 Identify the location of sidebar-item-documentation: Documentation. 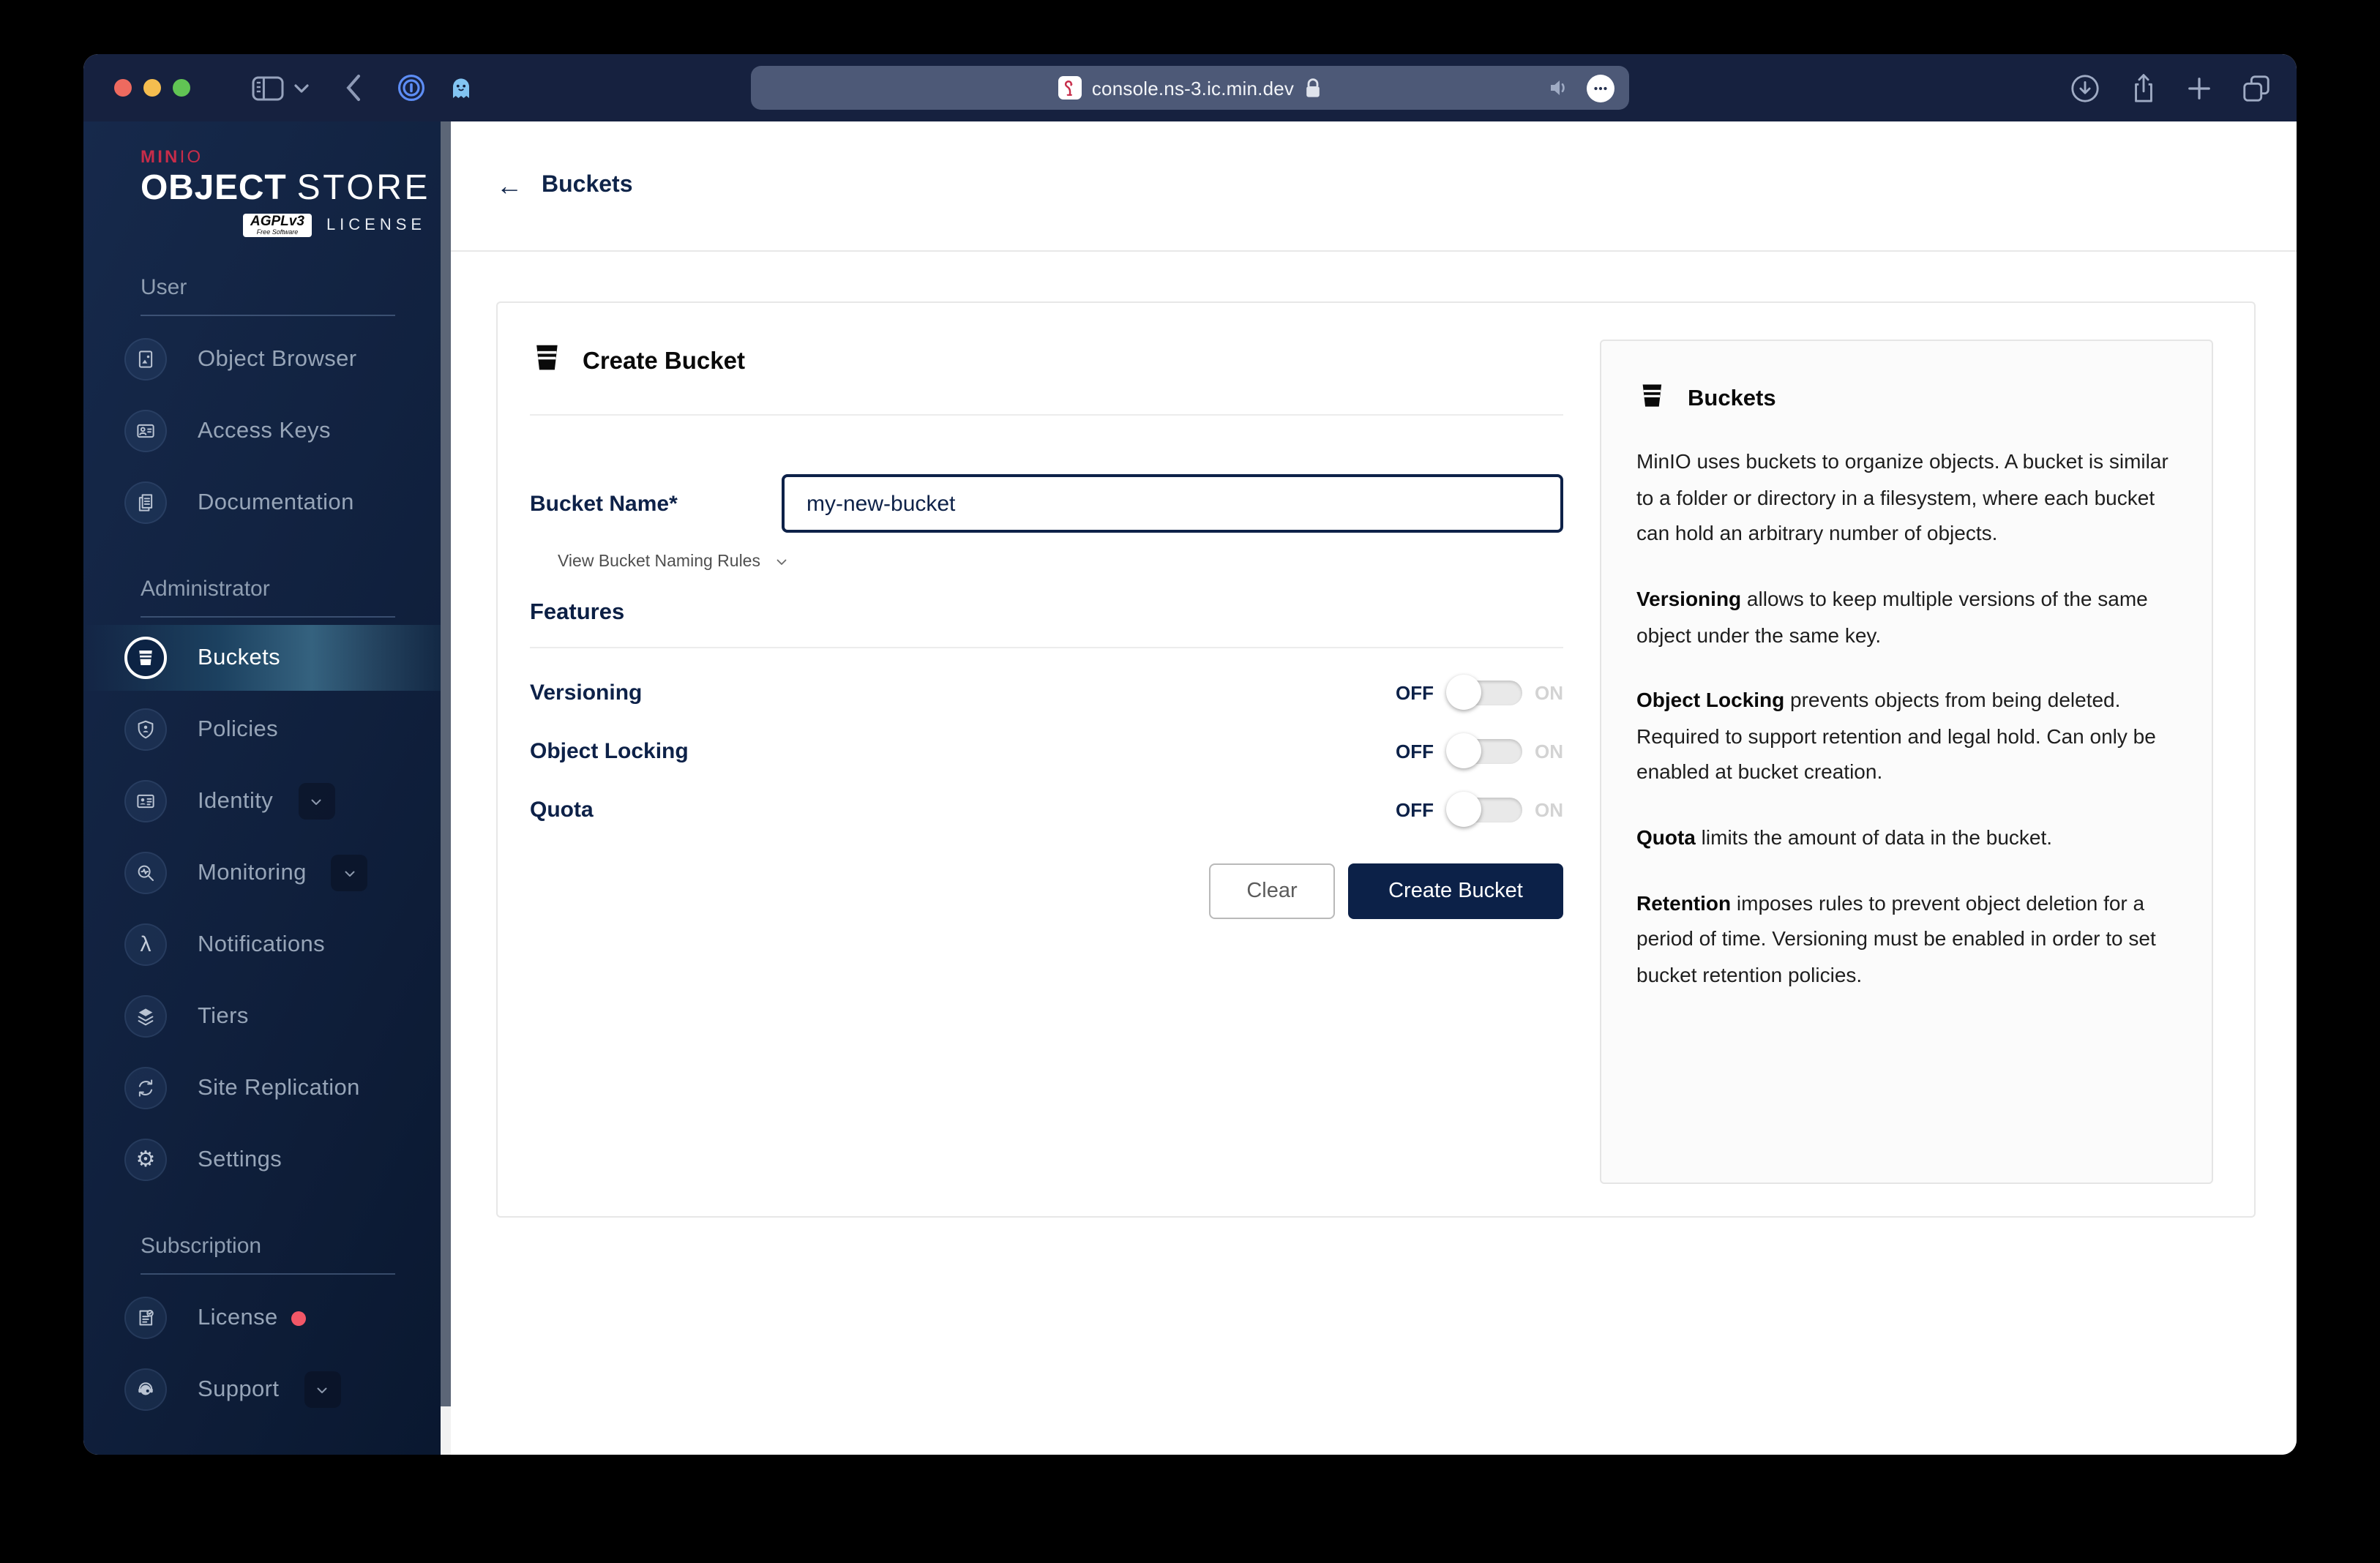
(262, 503).